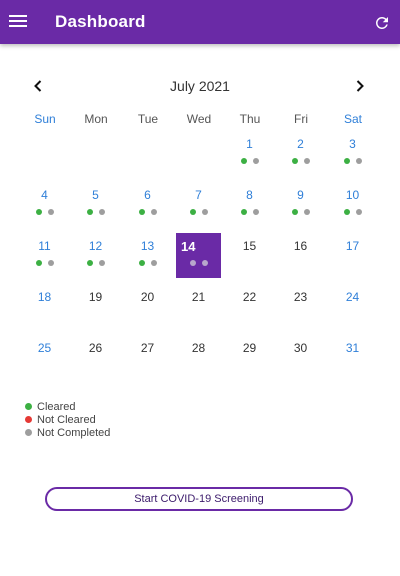 This screenshot has width=400, height=576. Describe the element at coordinates (96, 119) in the screenshot. I see `weekday-mon: Mon` at that location.